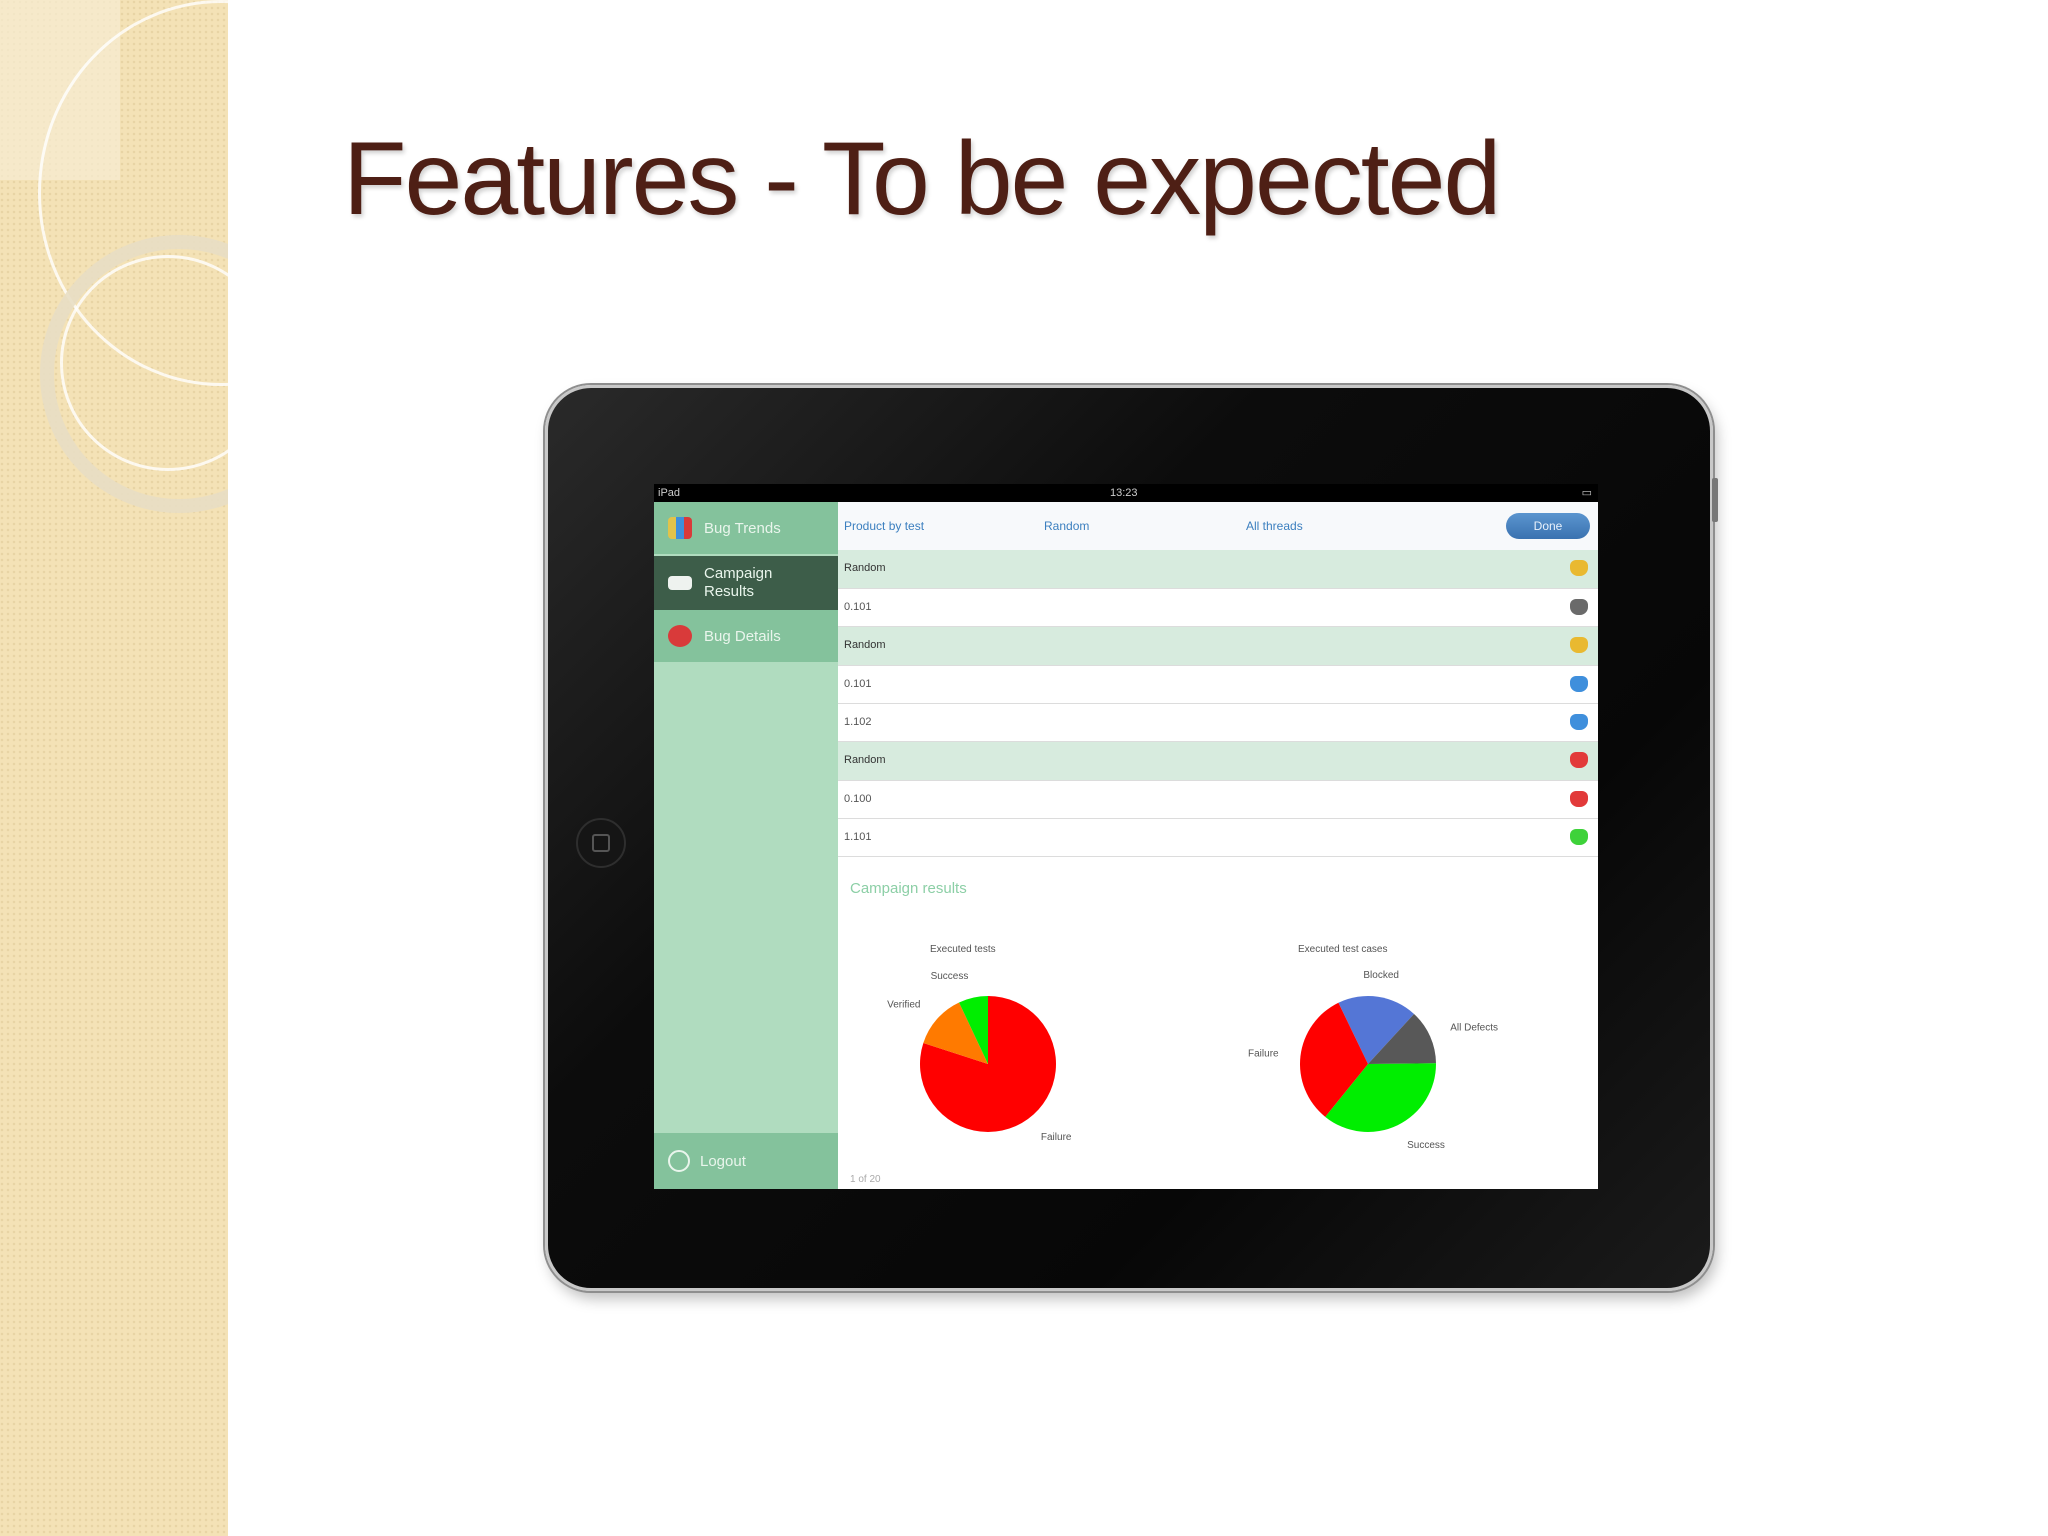 The width and height of the screenshot is (2048, 1536). What do you see at coordinates (1381, 975) in the screenshot?
I see `pie-label: Blocked` at bounding box center [1381, 975].